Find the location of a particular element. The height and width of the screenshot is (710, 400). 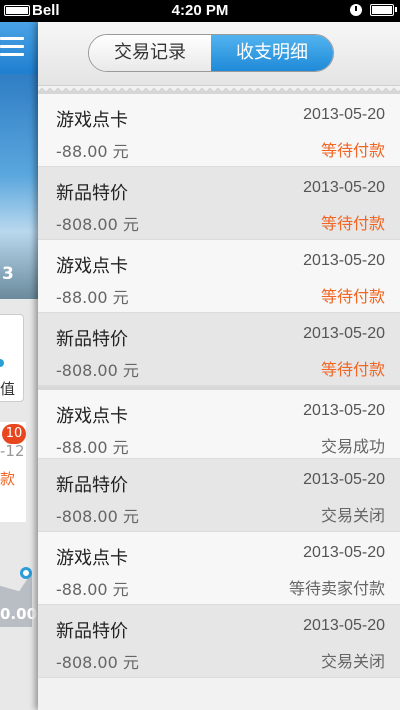

segmented-control: 交易记录 收支明细 is located at coordinates (211, 53).